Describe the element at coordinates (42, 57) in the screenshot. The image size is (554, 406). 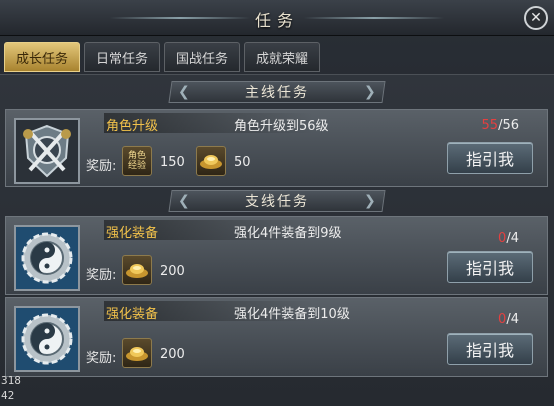
I see `tab-growth: 成长任务` at that location.